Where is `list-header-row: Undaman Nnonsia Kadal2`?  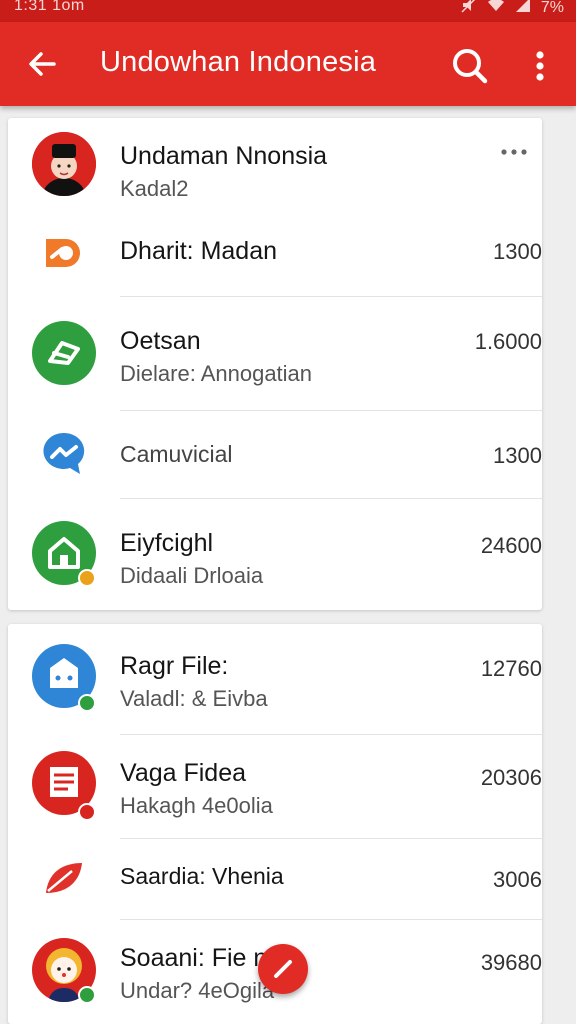 list-header-row: Undaman Nnonsia Kadal2 is located at coordinates (275, 165).